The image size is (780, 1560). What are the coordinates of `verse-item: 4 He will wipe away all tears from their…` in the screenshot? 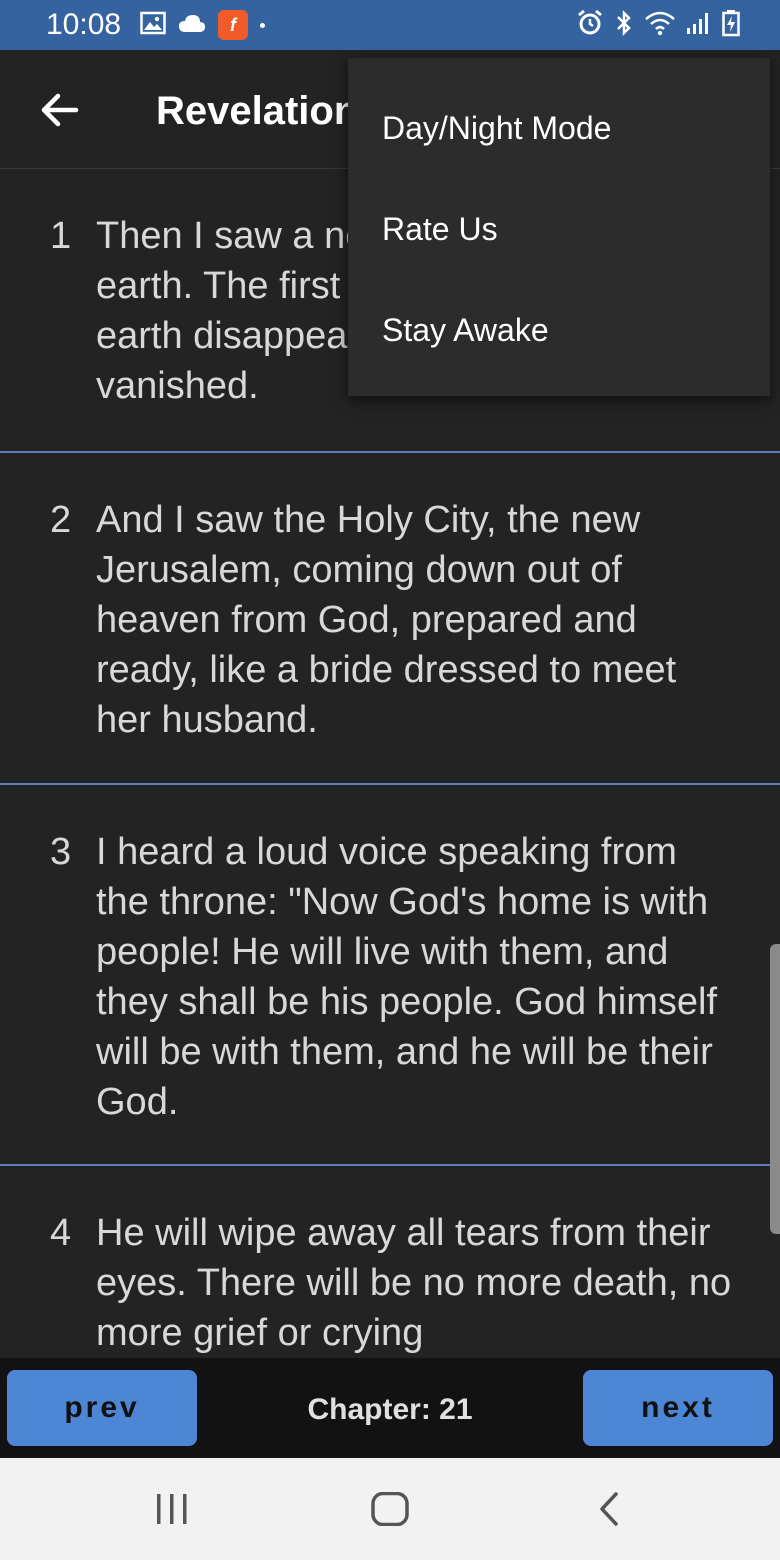 It's located at (390, 1262).